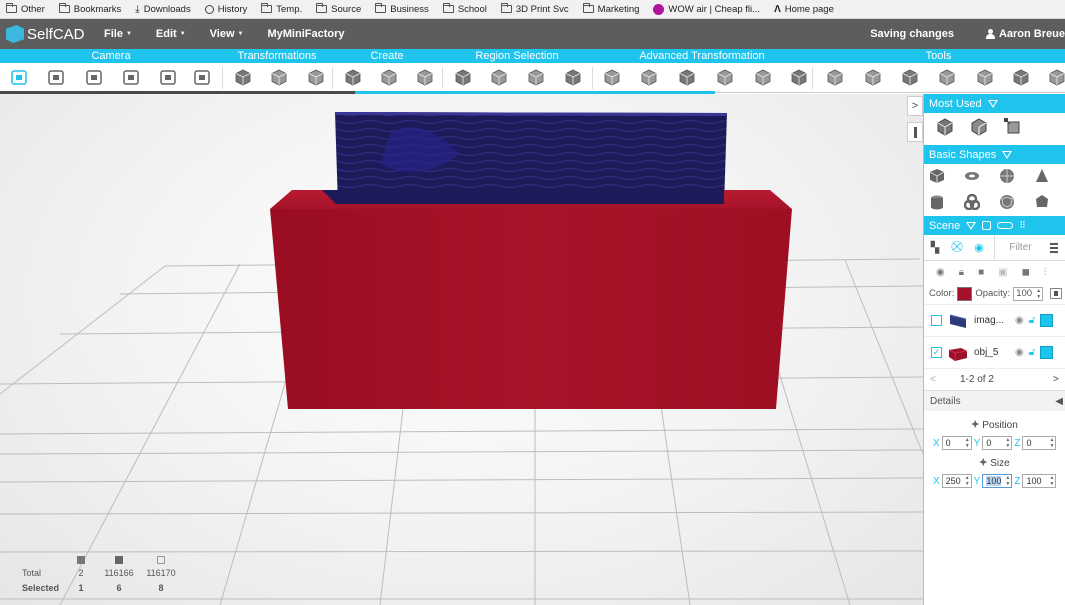 The width and height of the screenshot is (1065, 605). What do you see at coordinates (499, 77) in the screenshot?
I see `select-edge-icon` at bounding box center [499, 77].